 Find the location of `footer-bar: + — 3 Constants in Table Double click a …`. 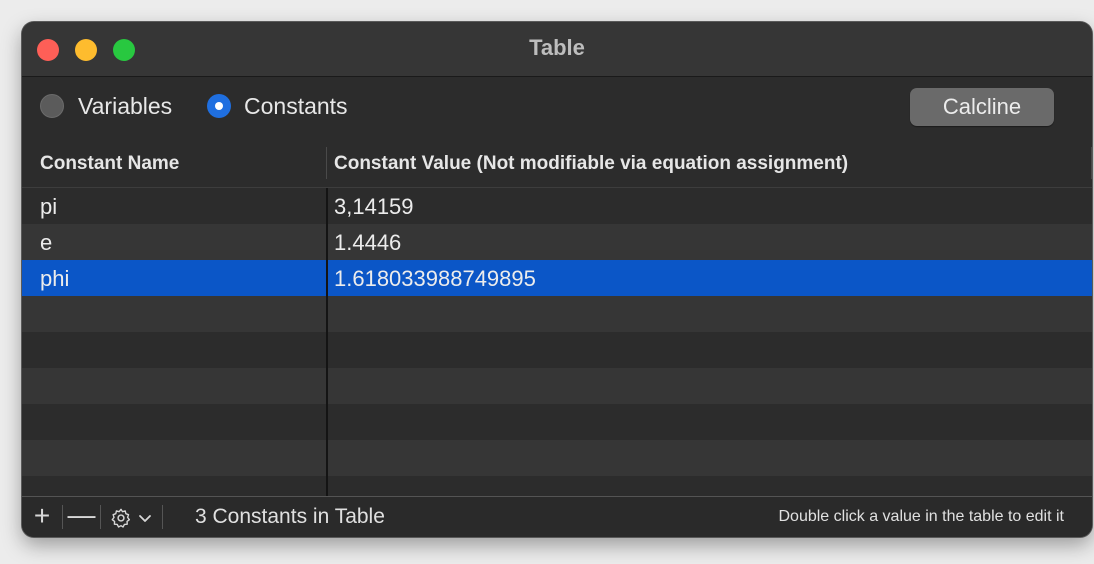

footer-bar: + — 3 Constants in Table Double click a … is located at coordinates (557, 516).